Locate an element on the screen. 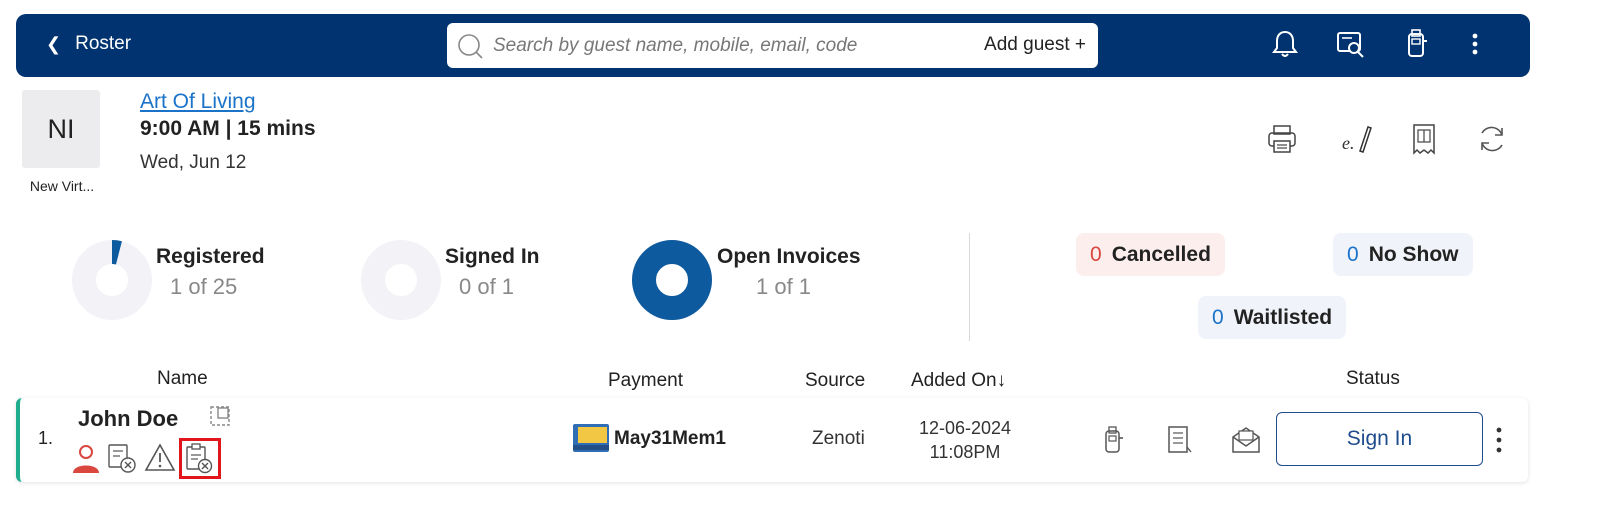  open-invoices-label: Open Invoices is located at coordinates (789, 256).